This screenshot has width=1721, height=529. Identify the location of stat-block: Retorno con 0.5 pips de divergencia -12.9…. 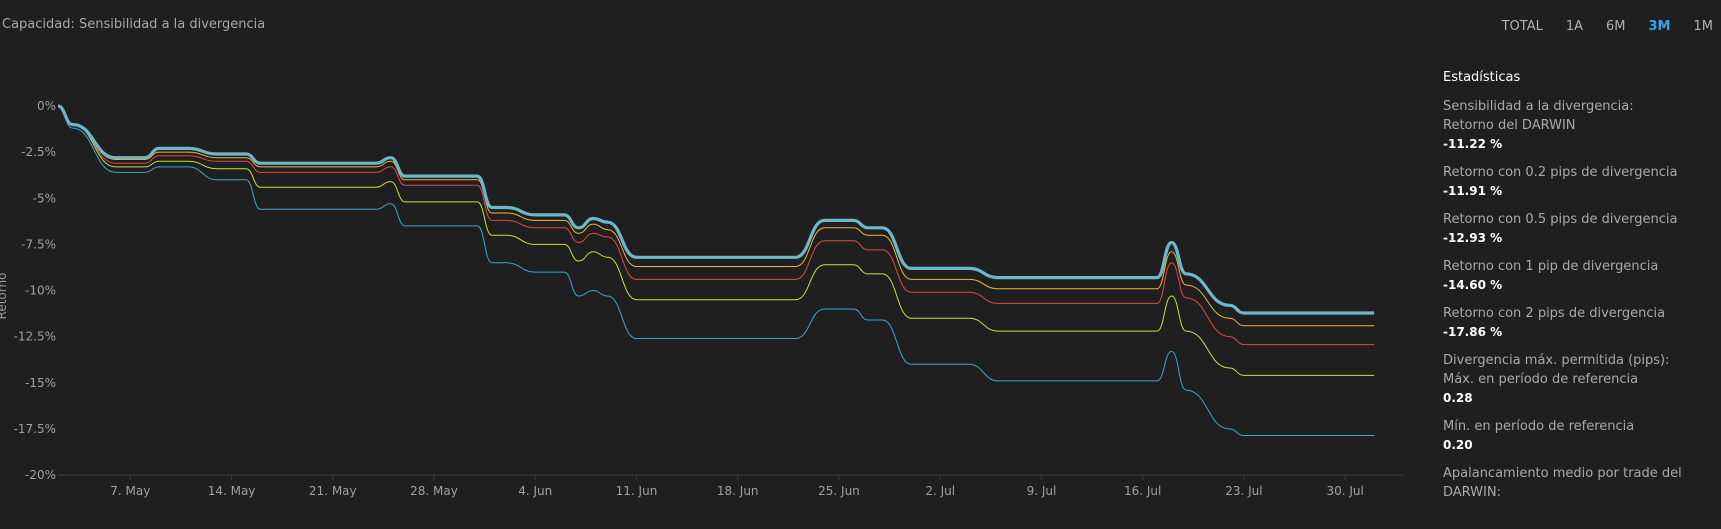
(1580, 228).